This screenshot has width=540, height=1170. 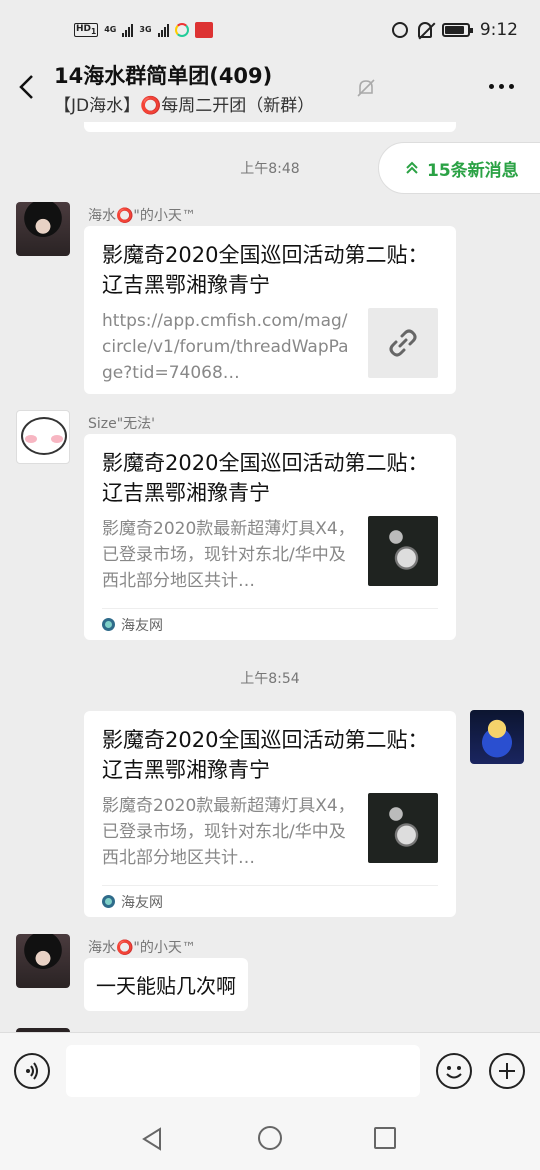 I want to click on battery-fill, so click(x=454, y=30).